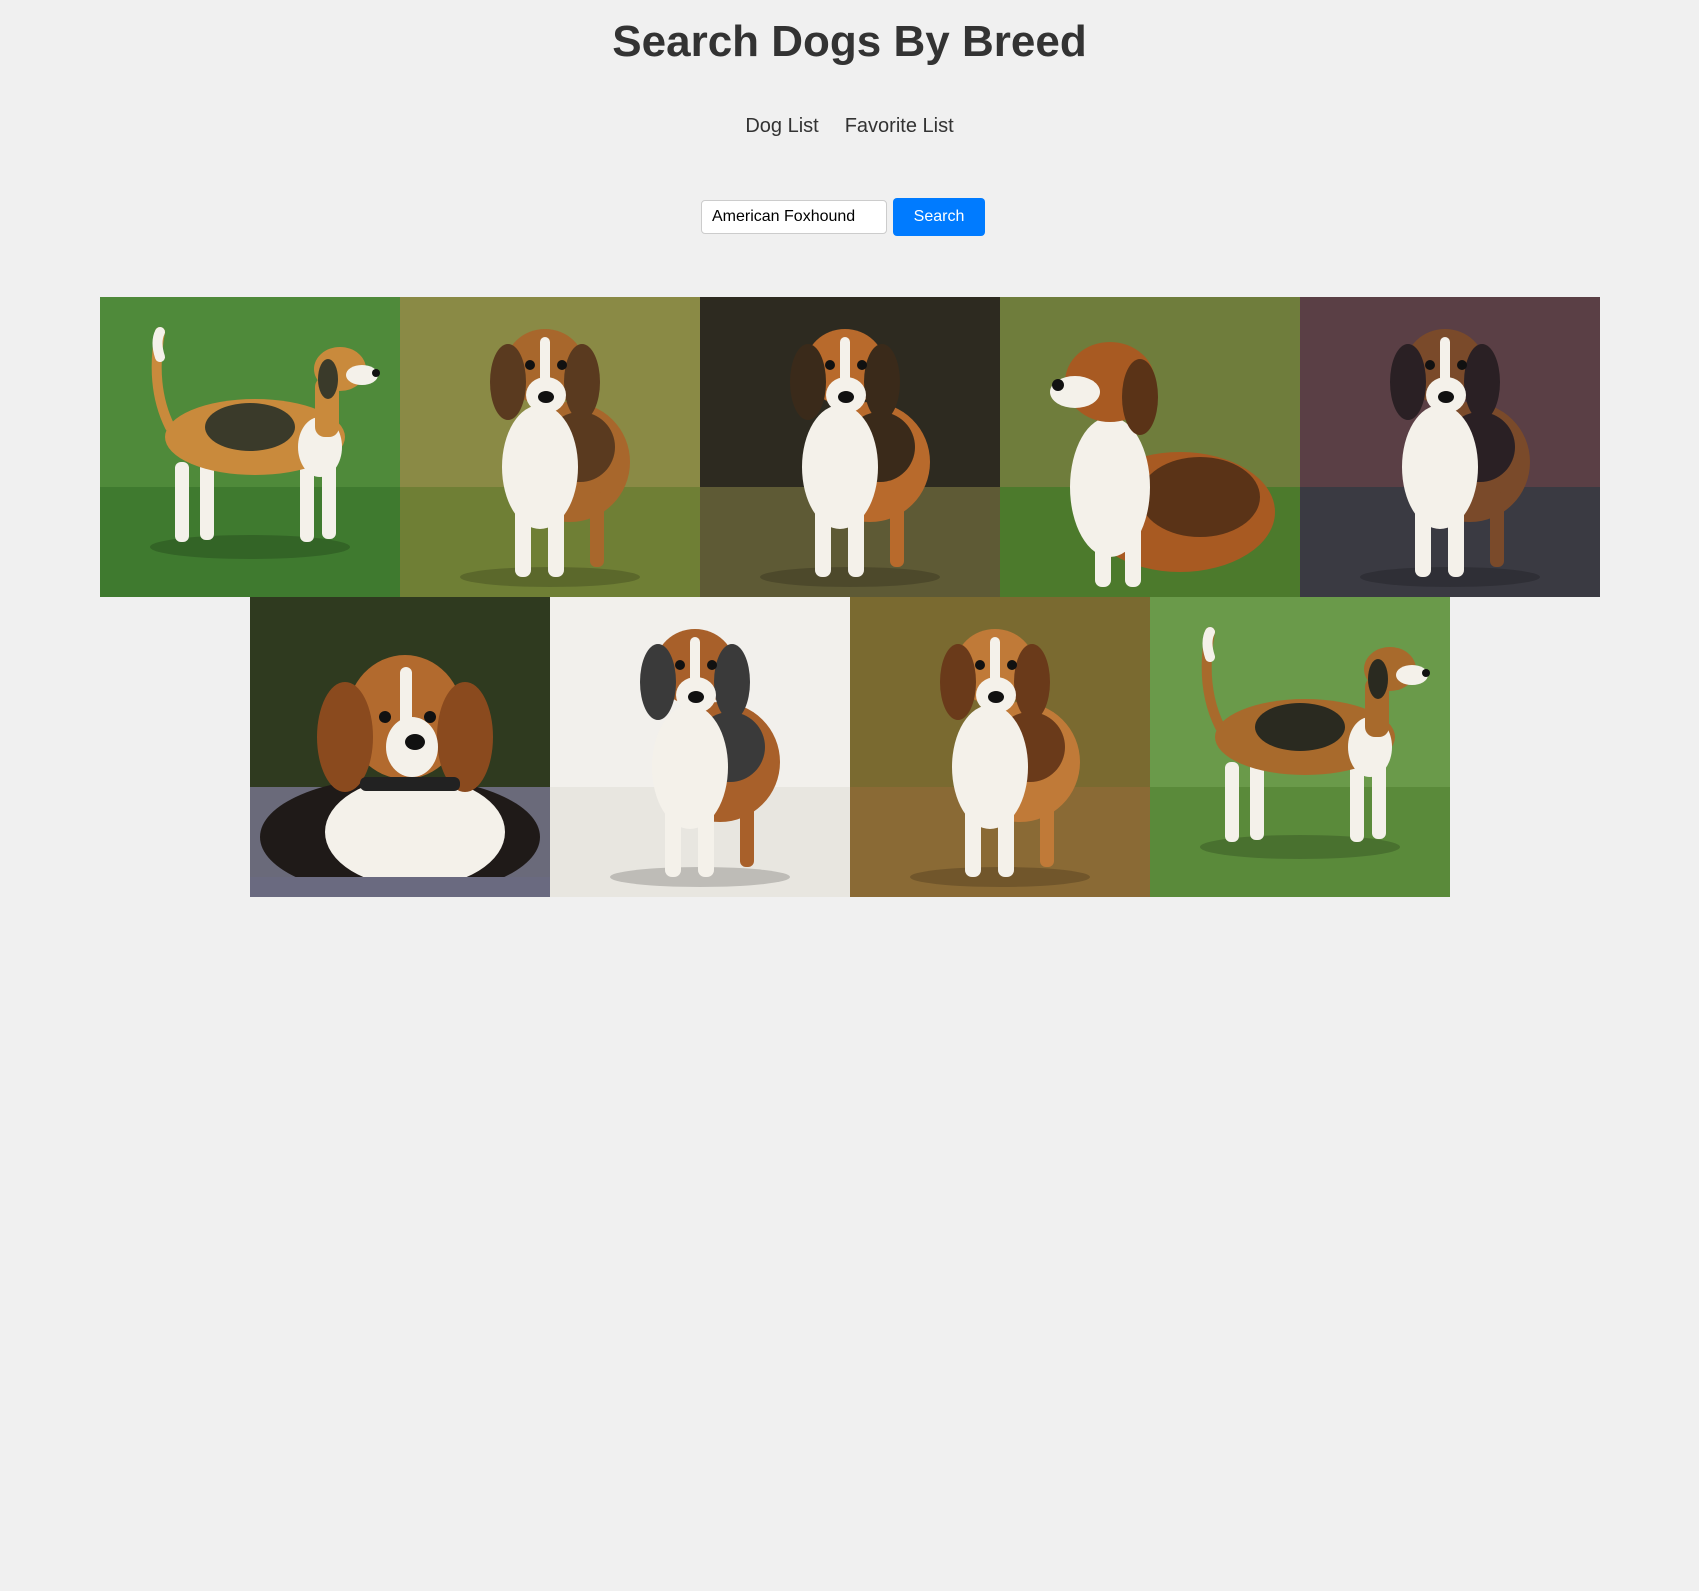  Describe the element at coordinates (781, 126) in the screenshot. I see `nav-link-dog-list: Dog List` at that location.